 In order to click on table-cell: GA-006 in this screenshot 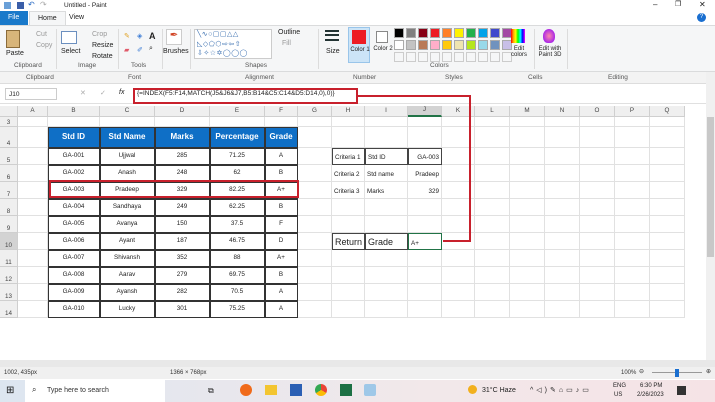, I will do `click(73, 241)`.